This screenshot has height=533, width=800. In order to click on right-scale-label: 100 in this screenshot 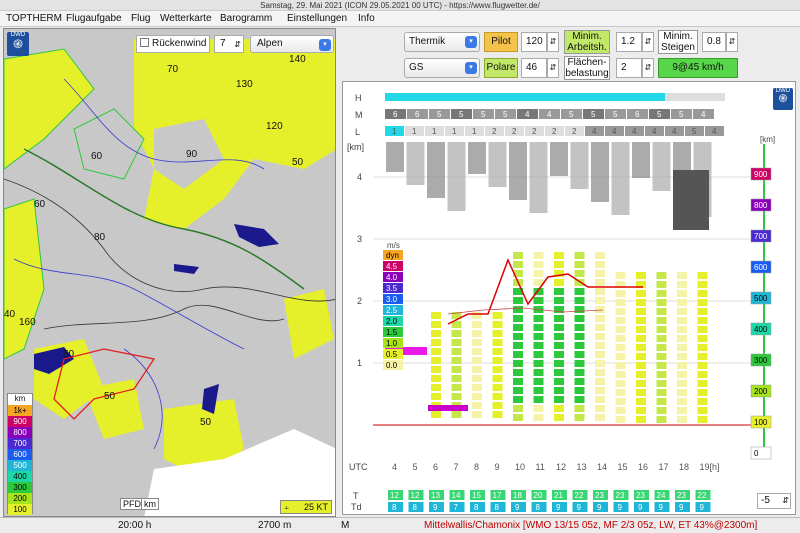, I will do `click(761, 422)`.